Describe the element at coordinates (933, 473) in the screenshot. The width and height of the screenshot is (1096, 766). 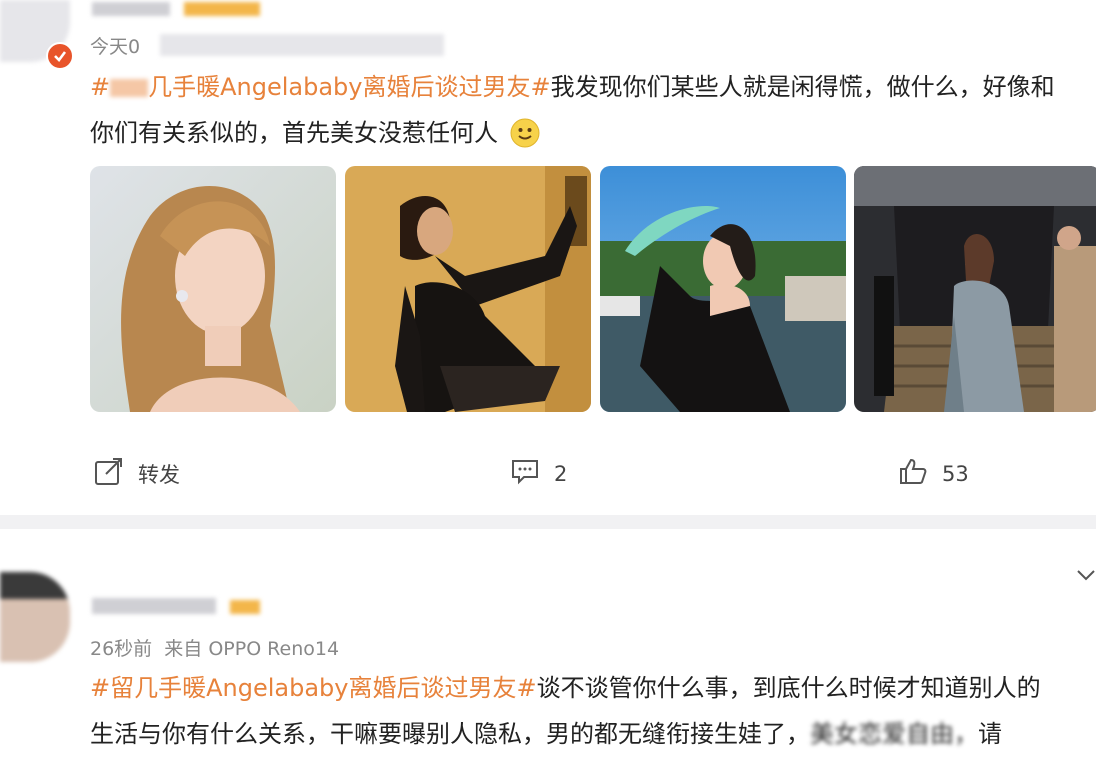
I see `like-button: 53` at that location.